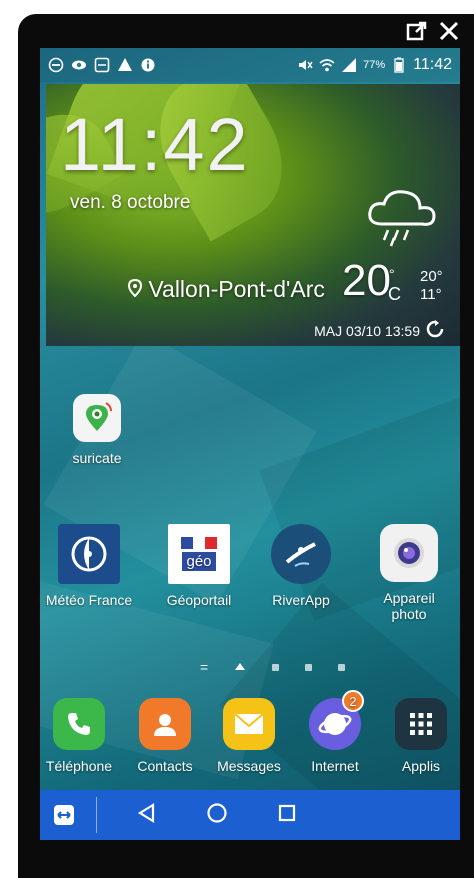 This screenshot has width=474, height=878. Describe the element at coordinates (97, 418) in the screenshot. I see `suricate-app-icon` at that location.